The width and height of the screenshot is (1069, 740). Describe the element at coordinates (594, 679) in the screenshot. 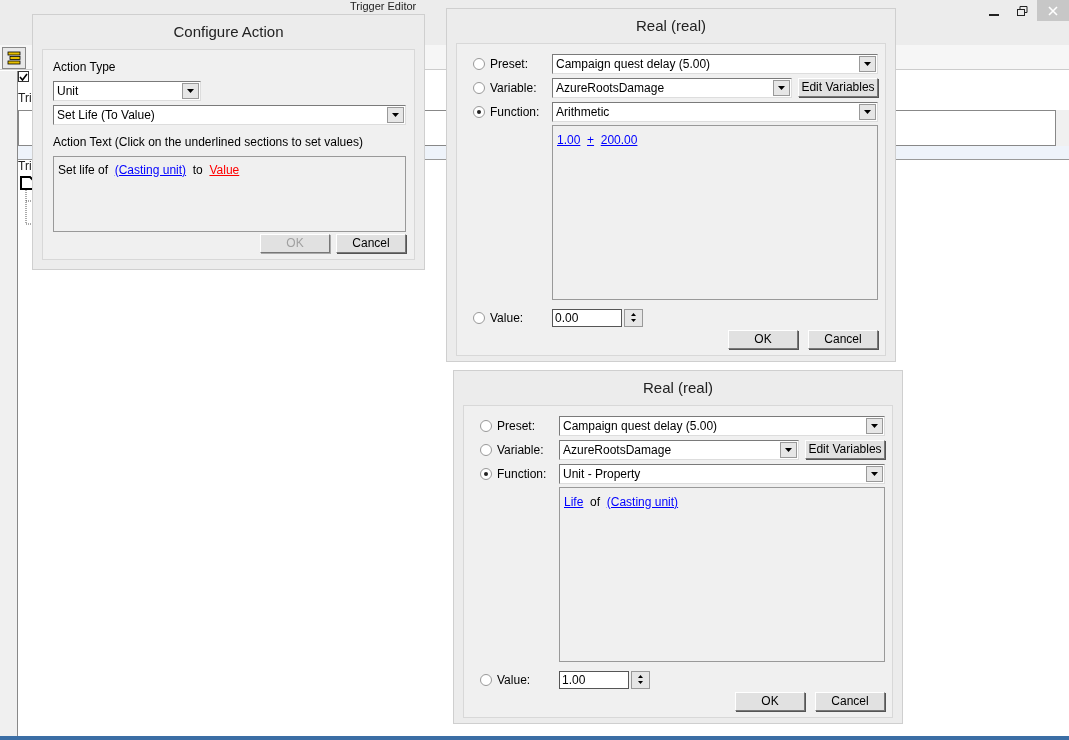

I see `value-input: 1.00` at that location.